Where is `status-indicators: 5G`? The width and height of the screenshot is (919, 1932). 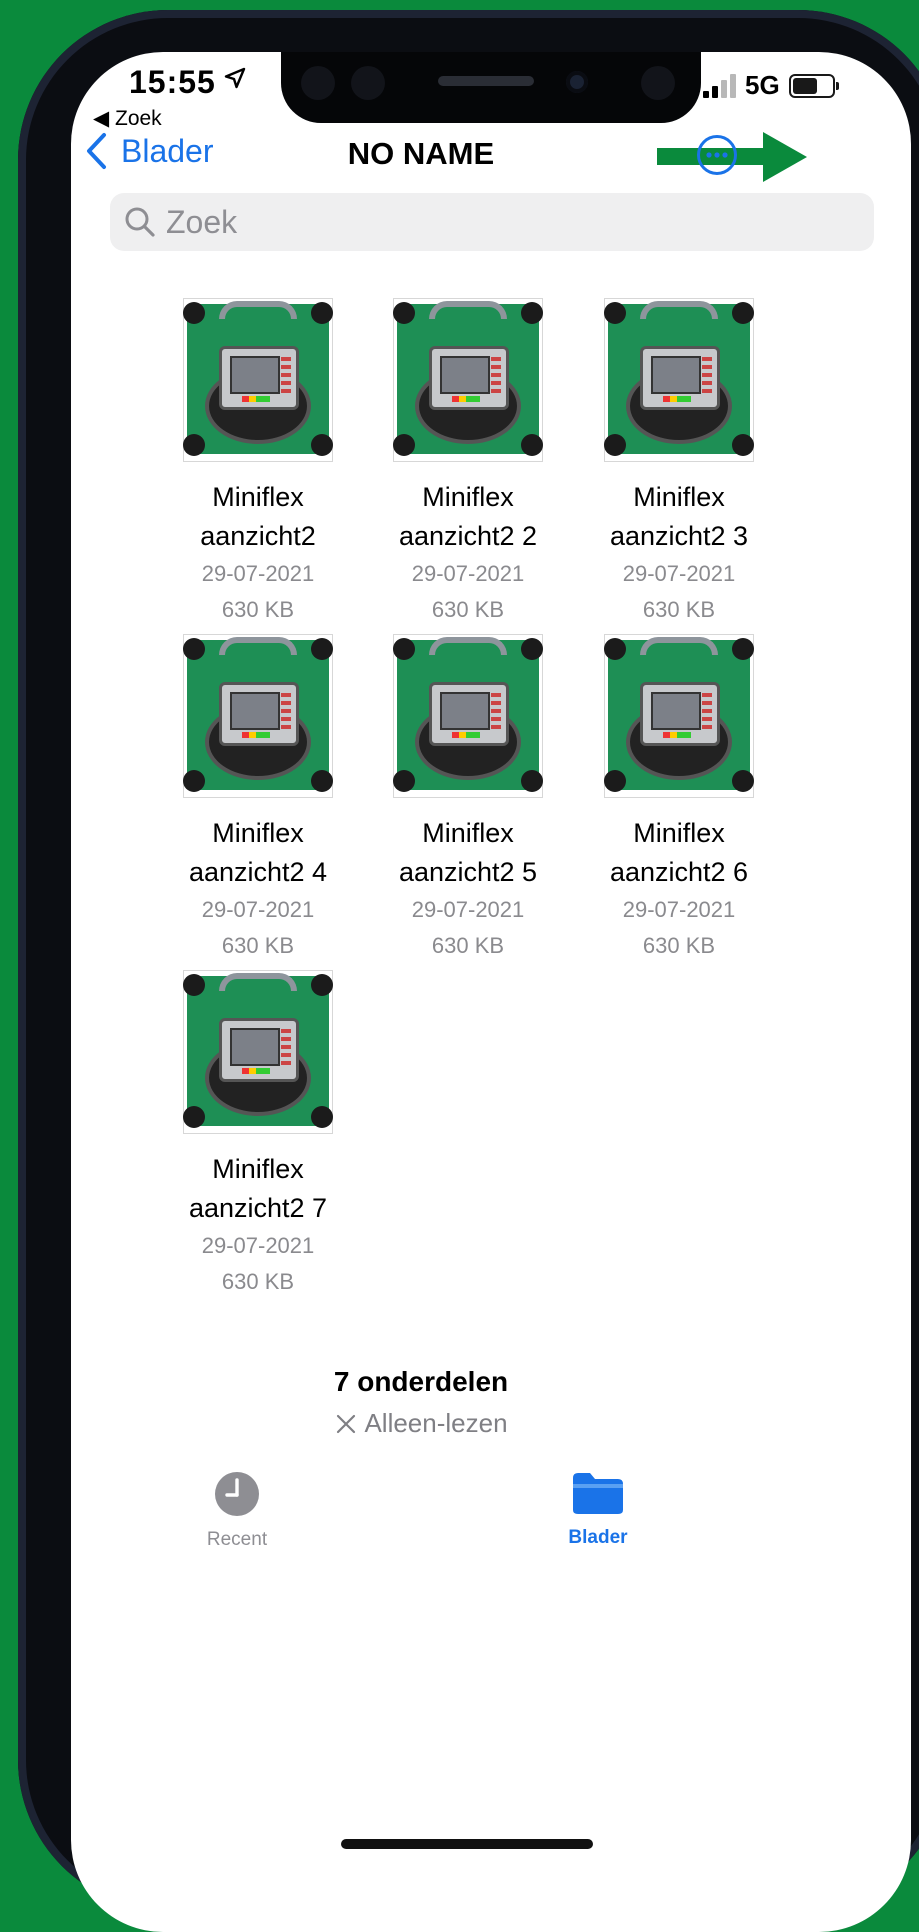 status-indicators: 5G is located at coordinates (771, 85).